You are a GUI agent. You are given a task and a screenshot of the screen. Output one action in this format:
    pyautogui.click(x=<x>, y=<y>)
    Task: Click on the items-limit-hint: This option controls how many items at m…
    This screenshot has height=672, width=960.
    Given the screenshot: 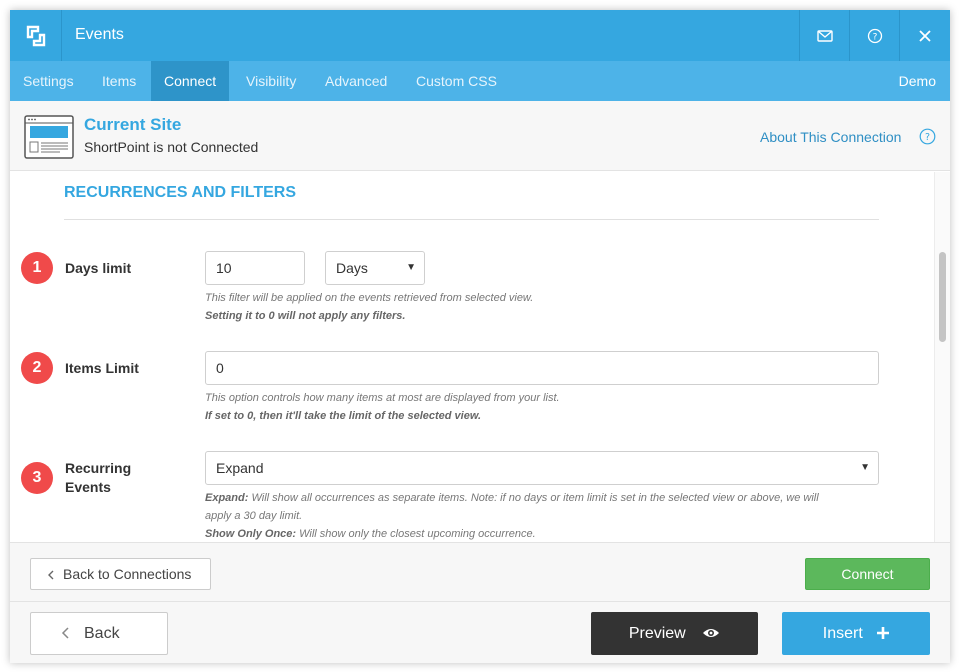 What is the action you would take?
    pyautogui.click(x=382, y=398)
    